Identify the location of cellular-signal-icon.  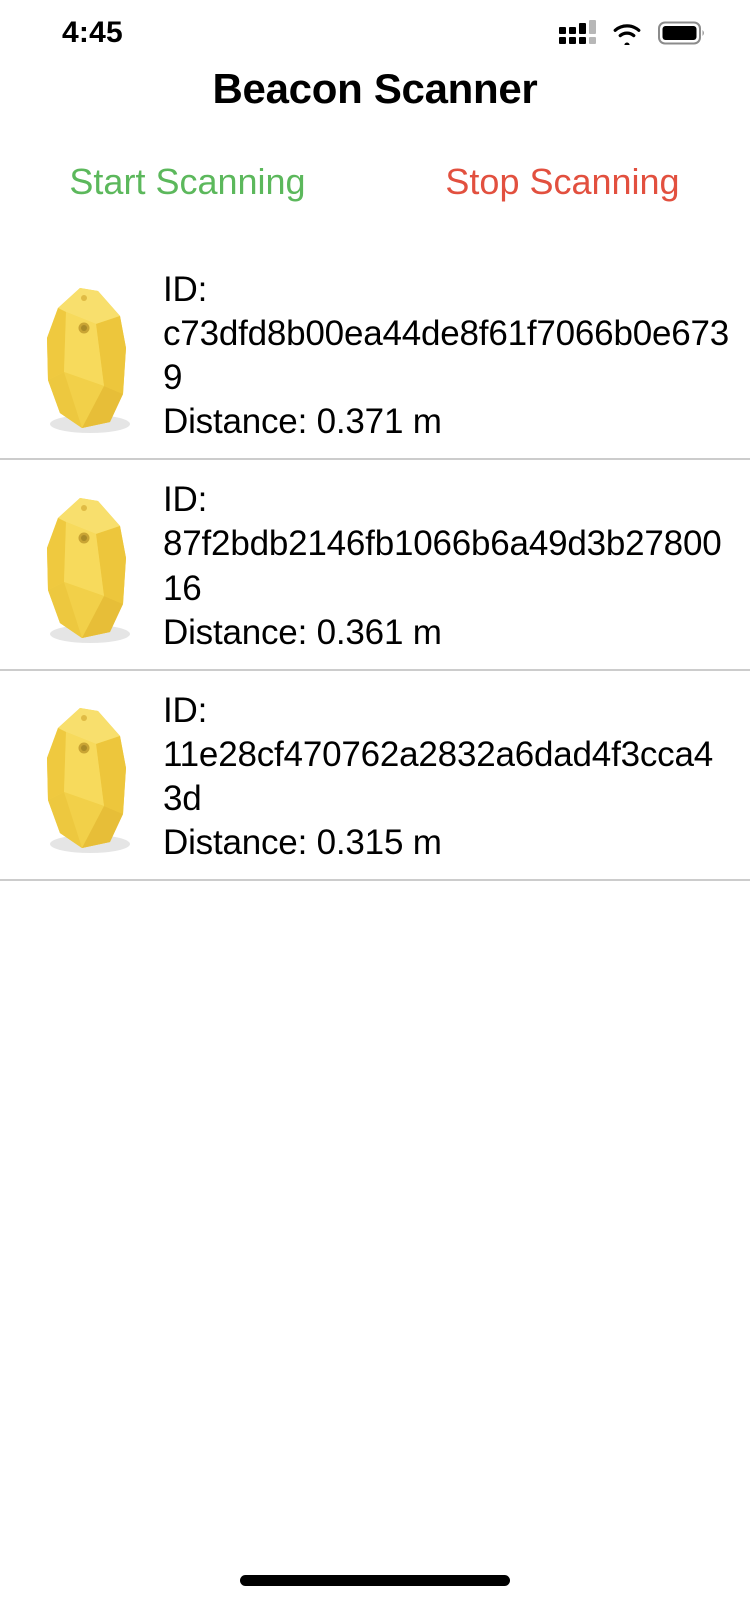
(577, 32).